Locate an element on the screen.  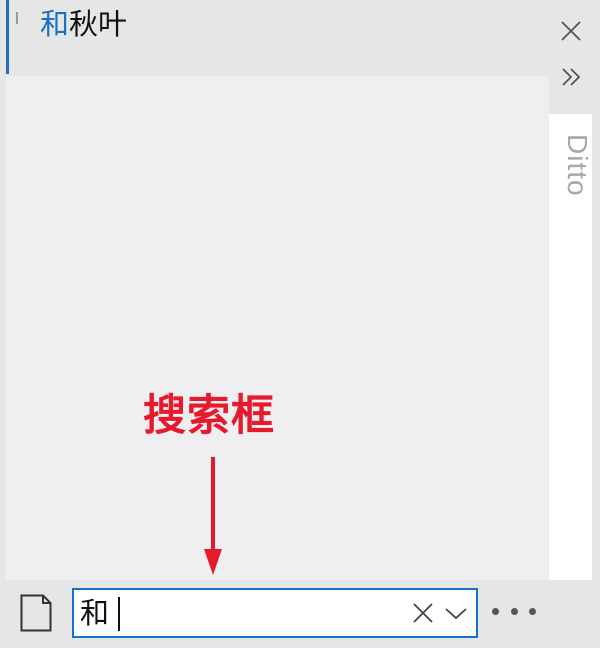
row-marker is located at coordinates (17, 18).